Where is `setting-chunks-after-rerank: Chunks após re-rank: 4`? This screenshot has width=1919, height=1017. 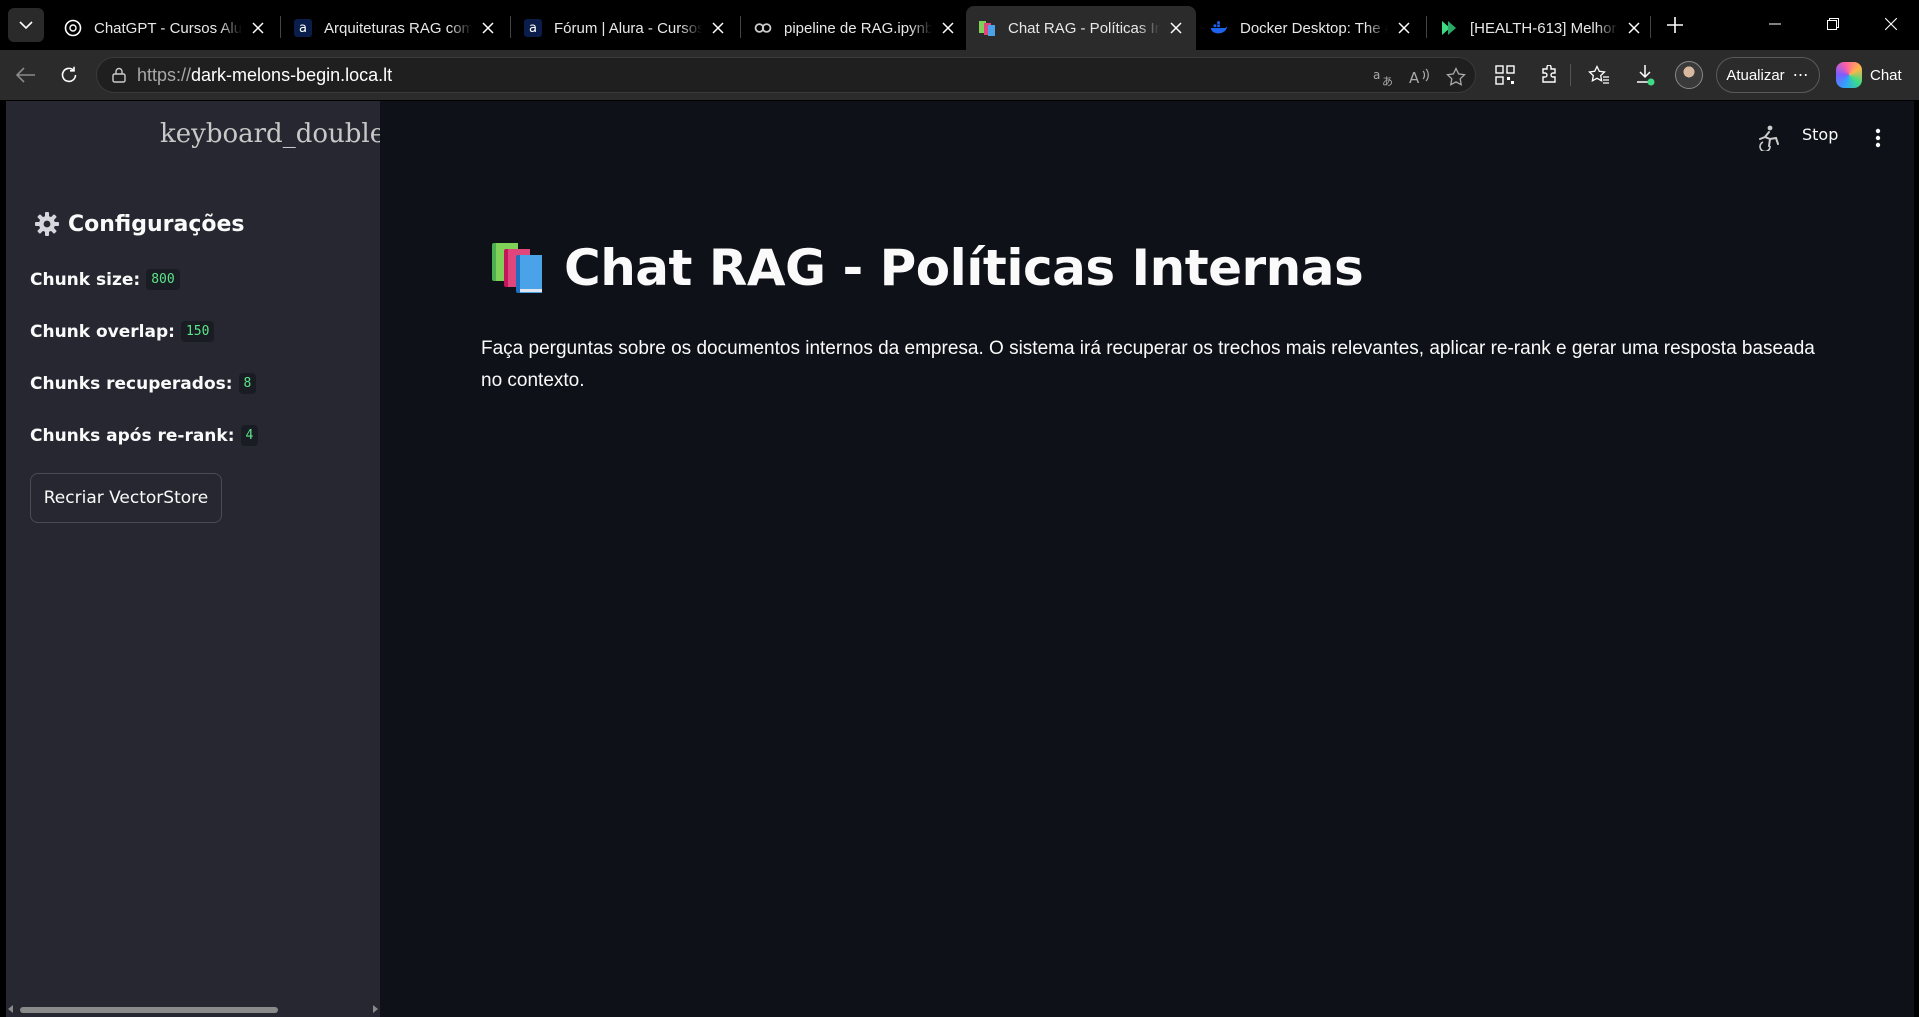 setting-chunks-after-rerank: Chunks após re-rank: 4 is located at coordinates (144, 435).